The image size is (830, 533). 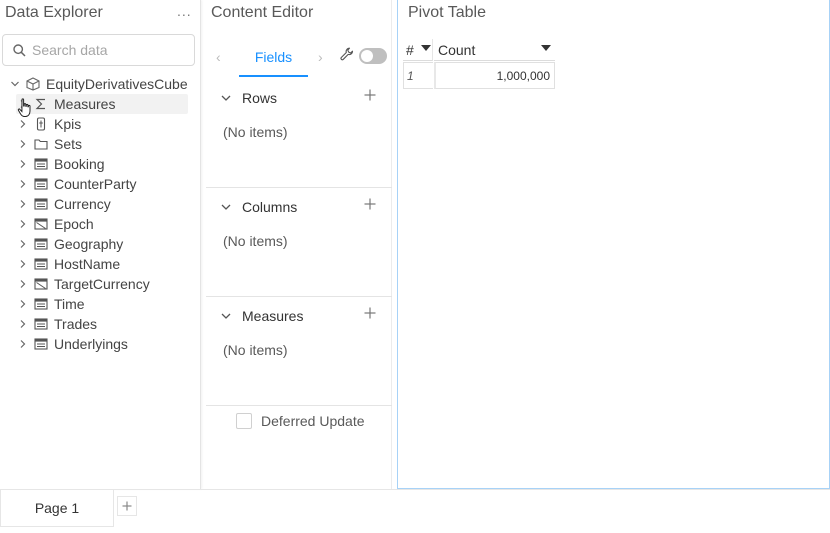 I want to click on tree-item-time: Time, so click(x=102, y=304).